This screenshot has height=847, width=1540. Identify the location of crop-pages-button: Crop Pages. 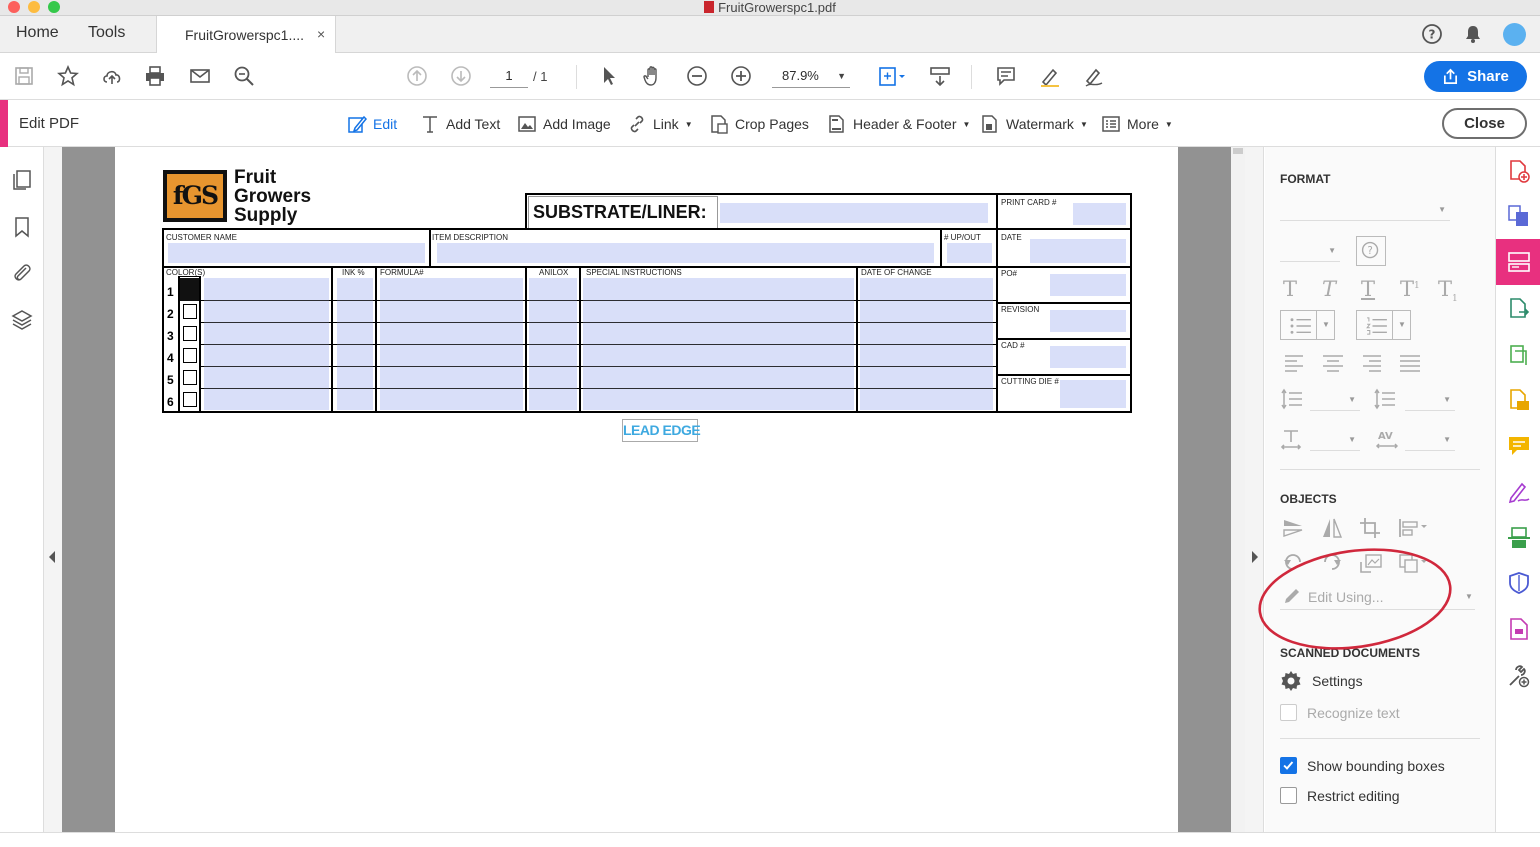
(759, 124).